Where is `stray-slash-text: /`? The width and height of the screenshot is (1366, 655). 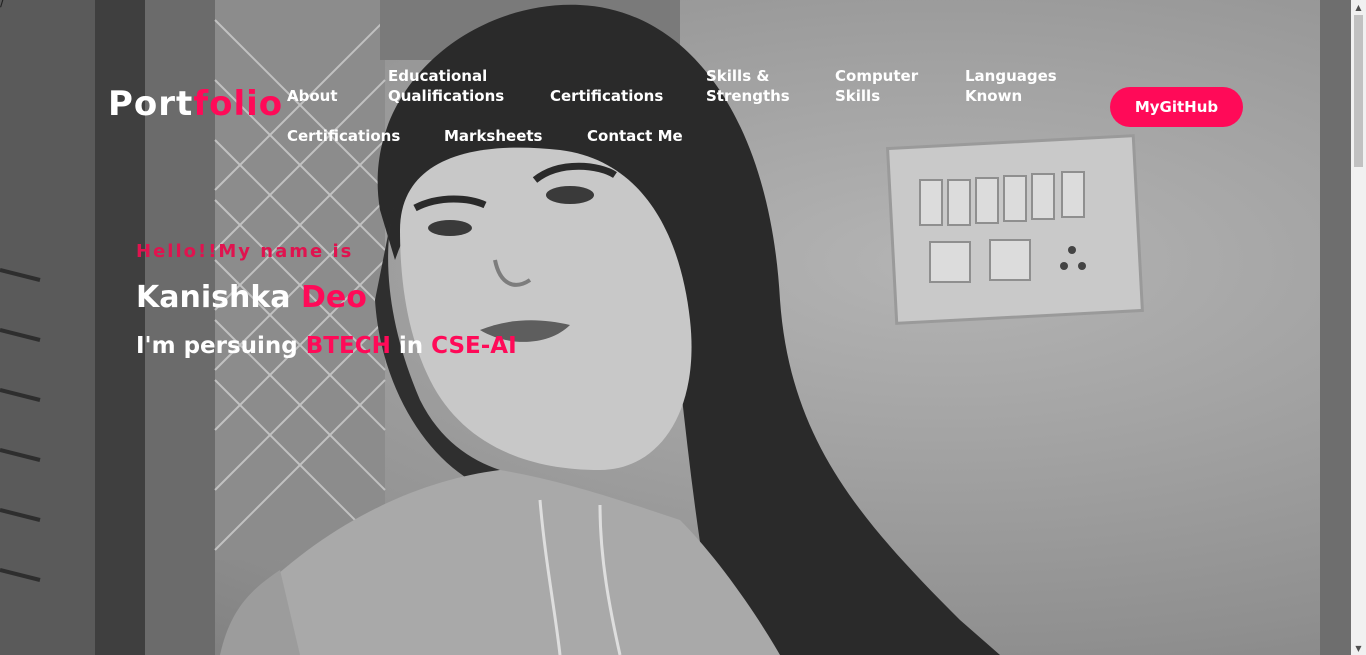 stray-slash-text: / is located at coordinates (2, 5).